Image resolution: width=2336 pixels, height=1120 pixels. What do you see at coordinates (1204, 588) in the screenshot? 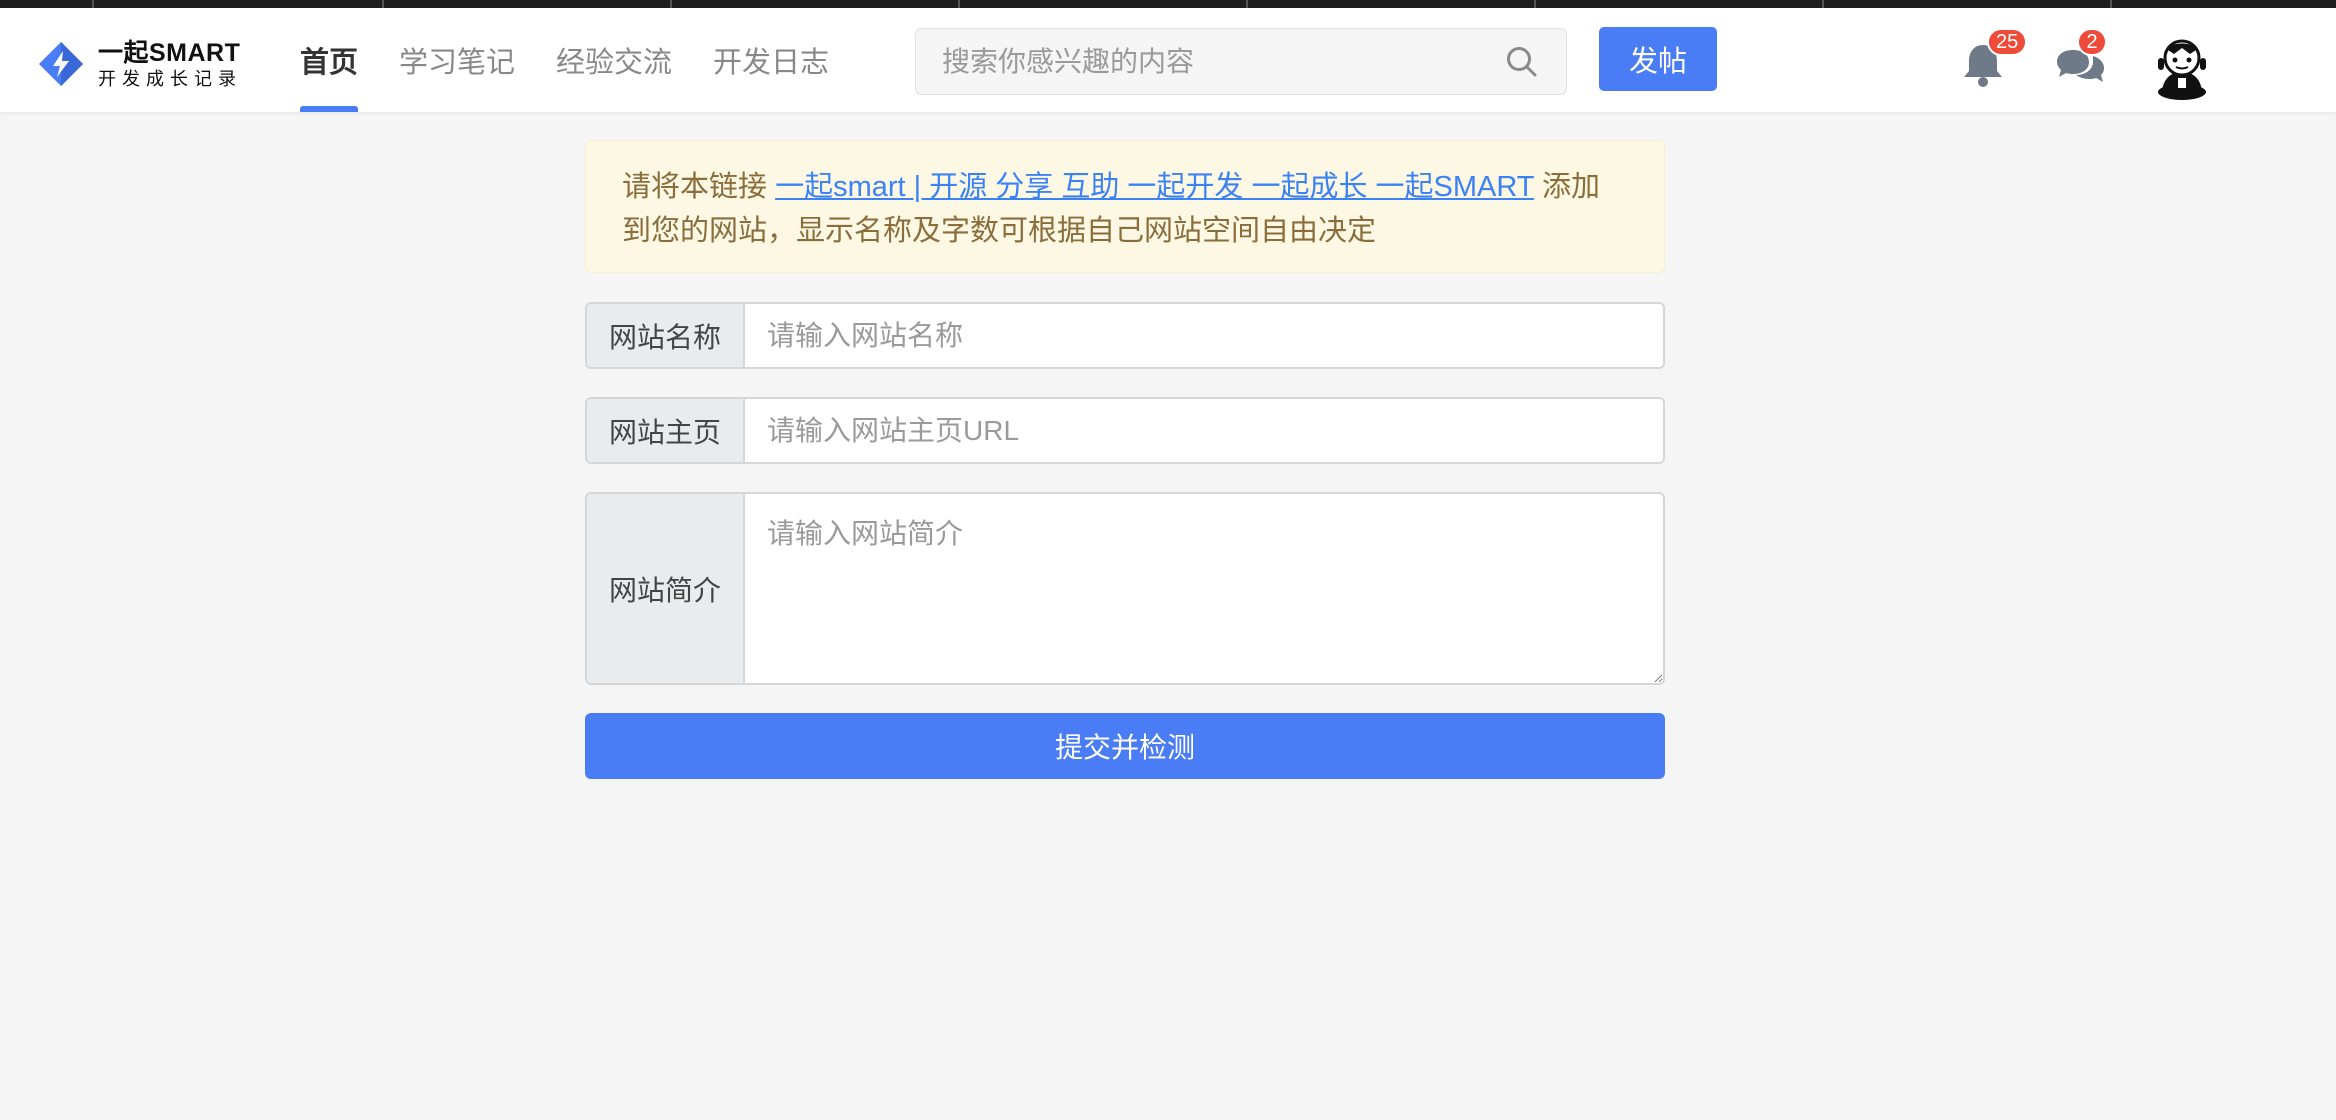
I see `site-intro-textarea` at bounding box center [1204, 588].